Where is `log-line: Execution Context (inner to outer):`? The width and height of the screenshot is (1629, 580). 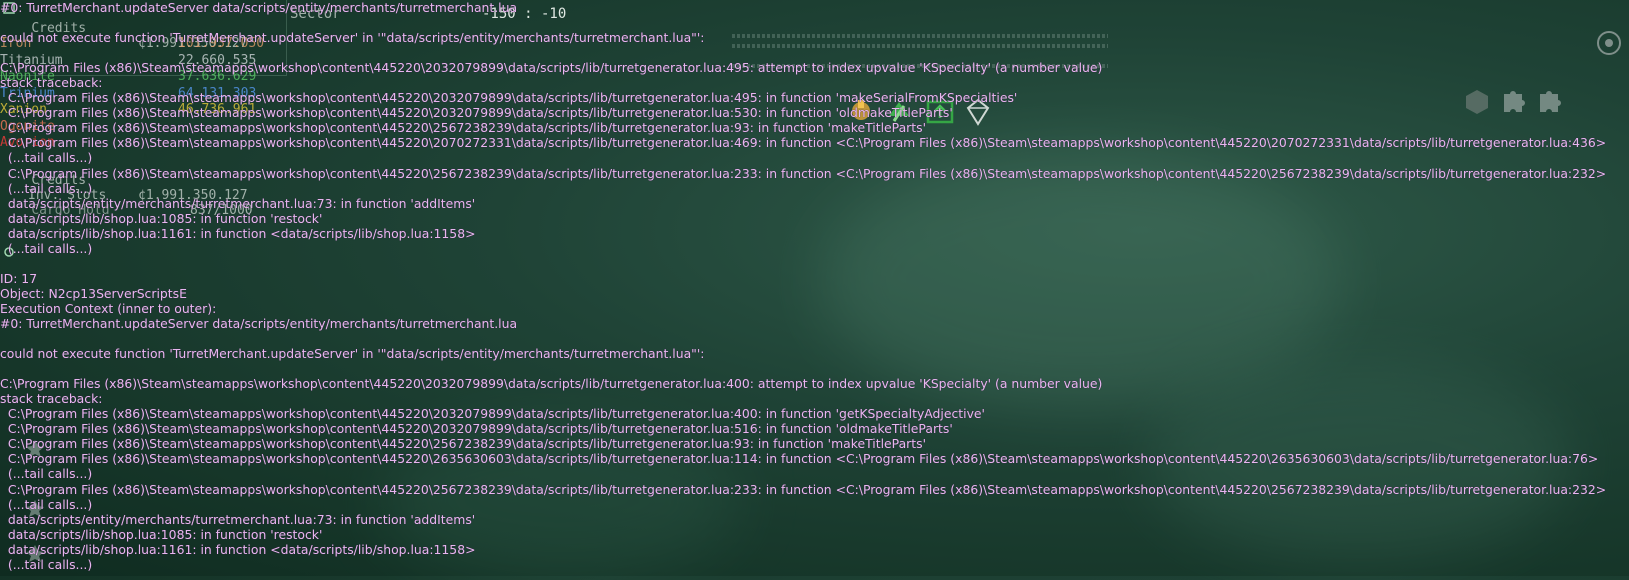 log-line: Execution Context (inner to outer): is located at coordinates (108, 308).